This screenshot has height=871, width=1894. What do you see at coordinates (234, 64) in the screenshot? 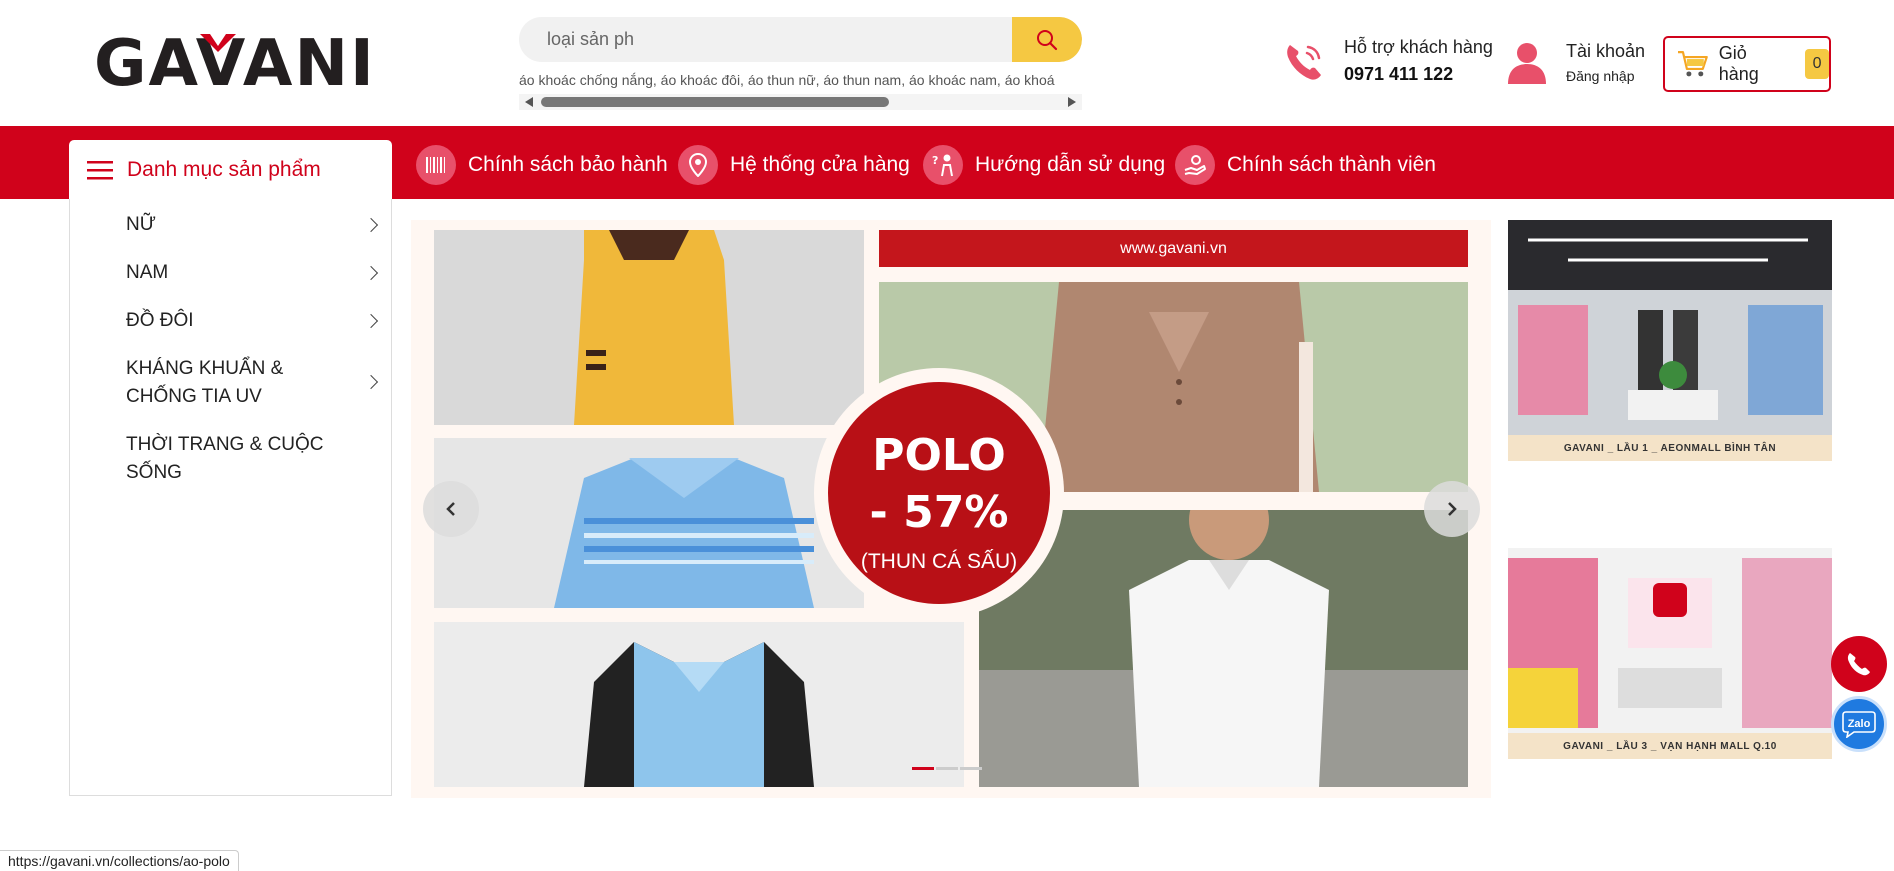
I see `gavani-logo: GAVANI` at bounding box center [234, 64].